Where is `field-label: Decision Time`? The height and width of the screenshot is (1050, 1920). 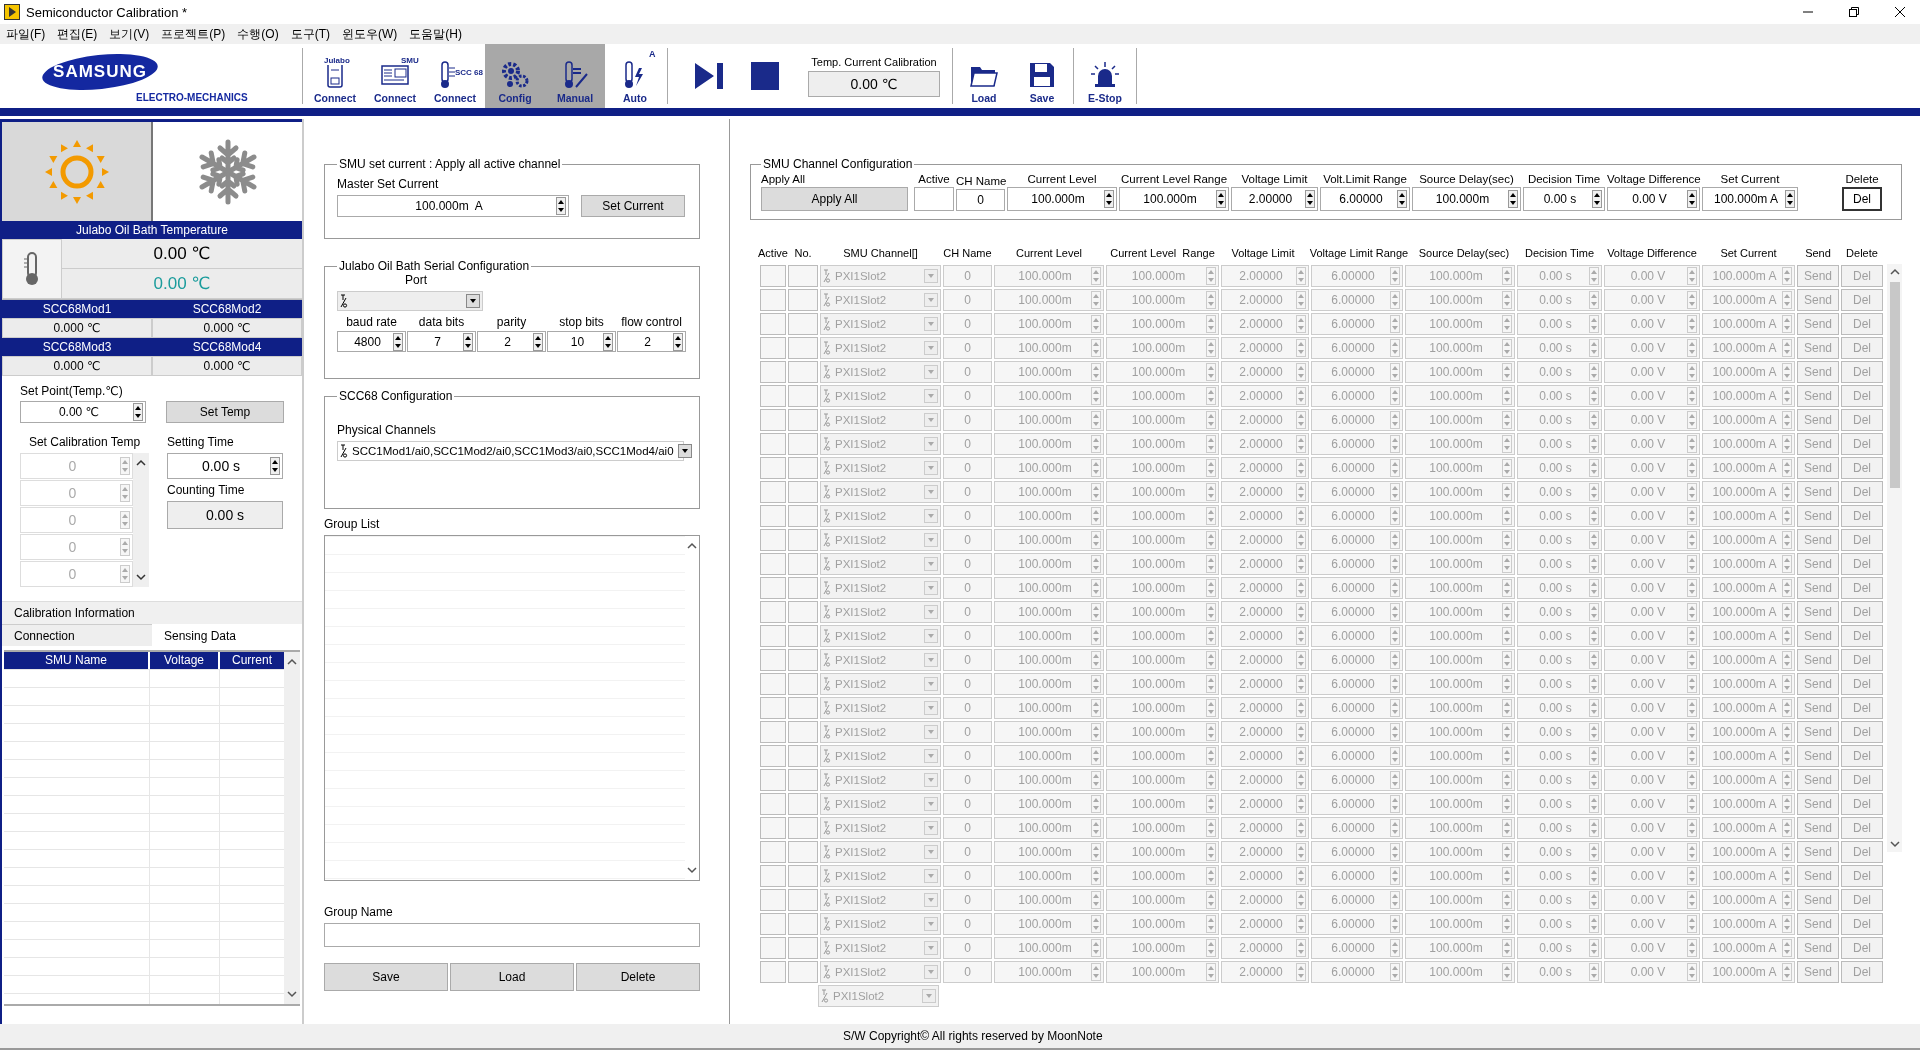
field-label: Decision Time is located at coordinates (1564, 179).